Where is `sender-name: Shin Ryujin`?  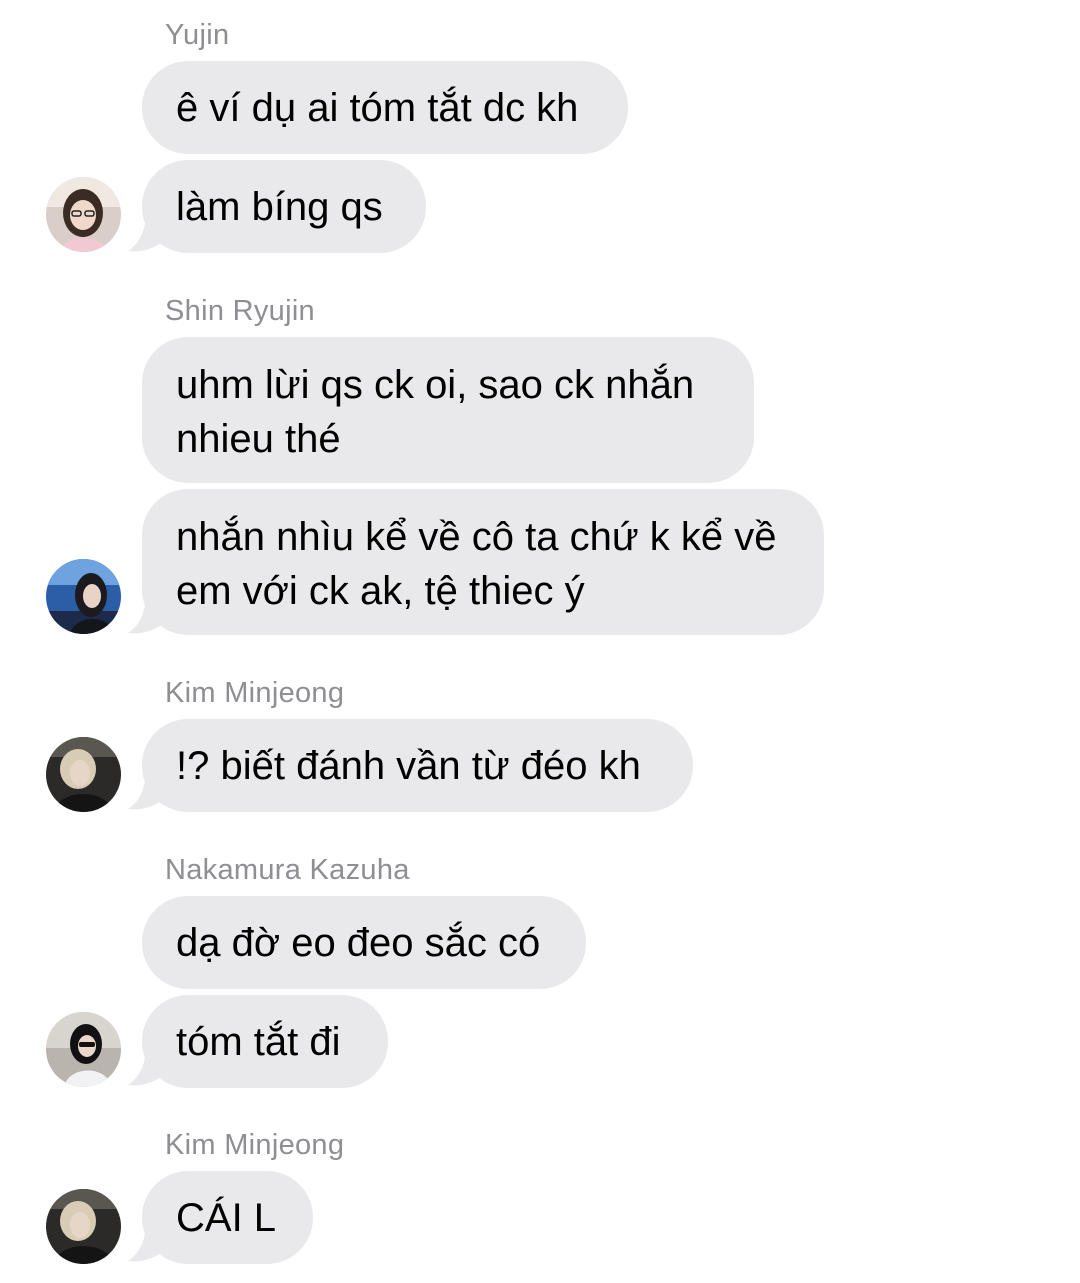
sender-name: Shin Ryujin is located at coordinates (240, 311).